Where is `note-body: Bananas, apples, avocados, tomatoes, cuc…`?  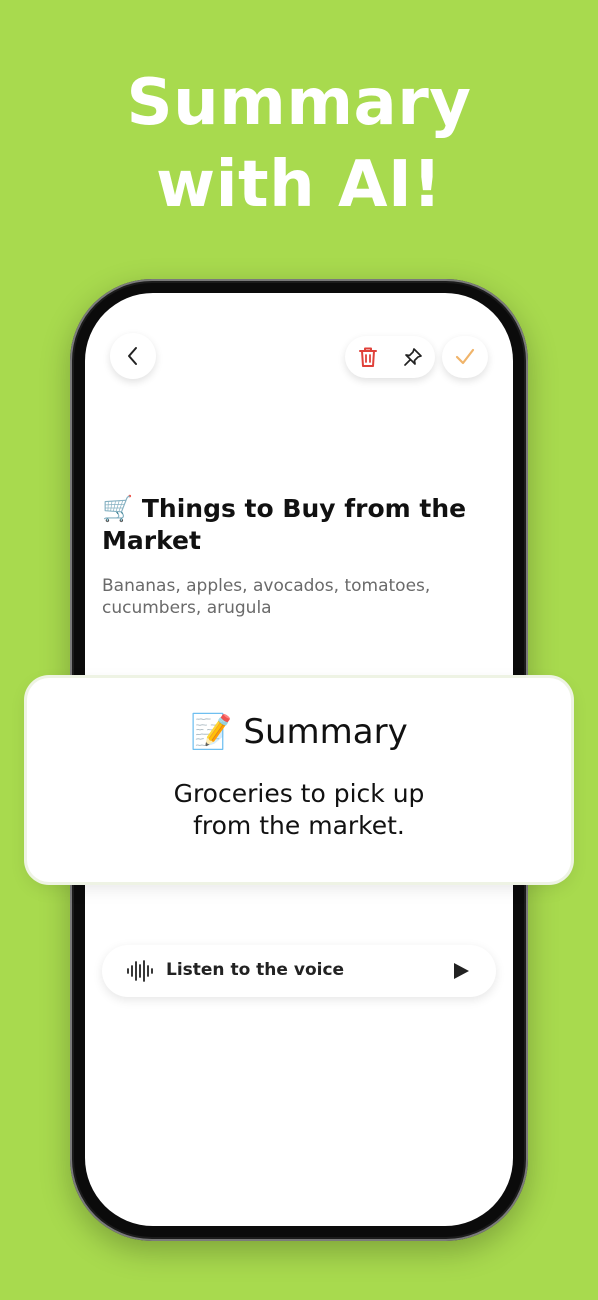 note-body: Bananas, apples, avocados, tomatoes, cuc… is located at coordinates (297, 597).